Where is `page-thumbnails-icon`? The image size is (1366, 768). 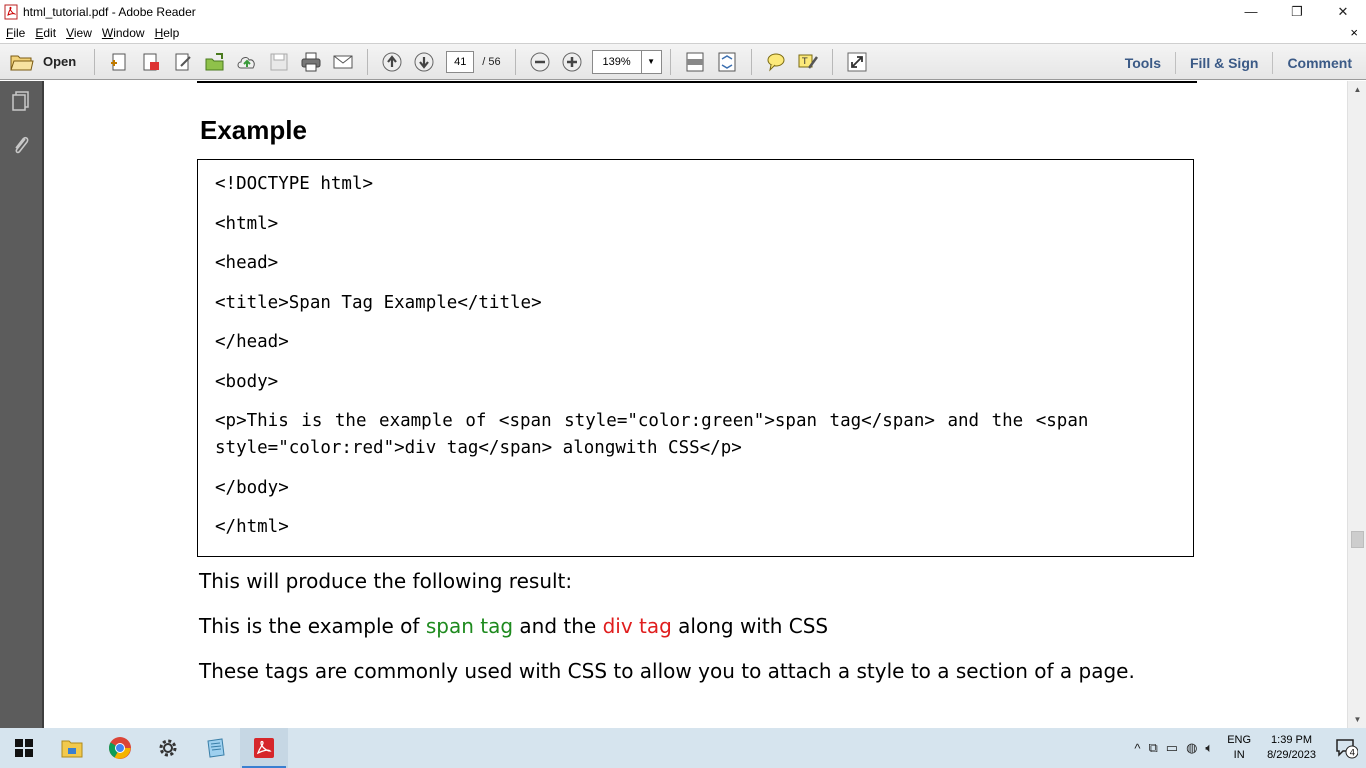
page-thumbnails-icon is located at coordinates (21, 101).